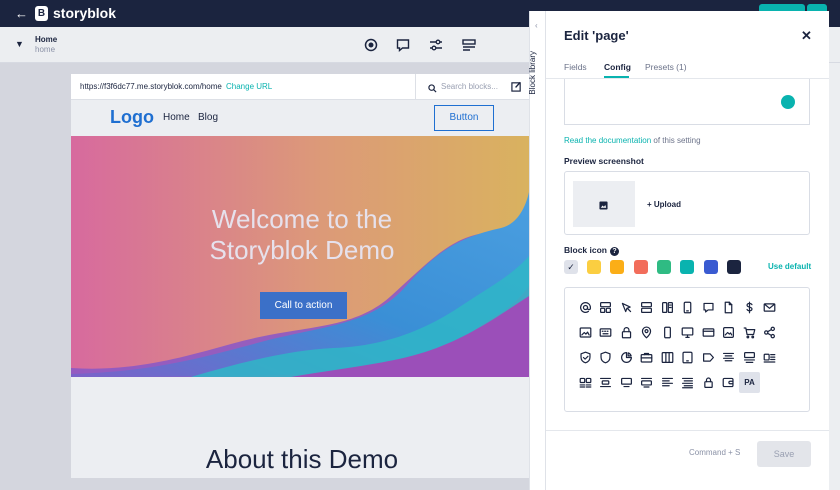  What do you see at coordinates (606, 332) in the screenshot?
I see `keyboard-icon` at bounding box center [606, 332].